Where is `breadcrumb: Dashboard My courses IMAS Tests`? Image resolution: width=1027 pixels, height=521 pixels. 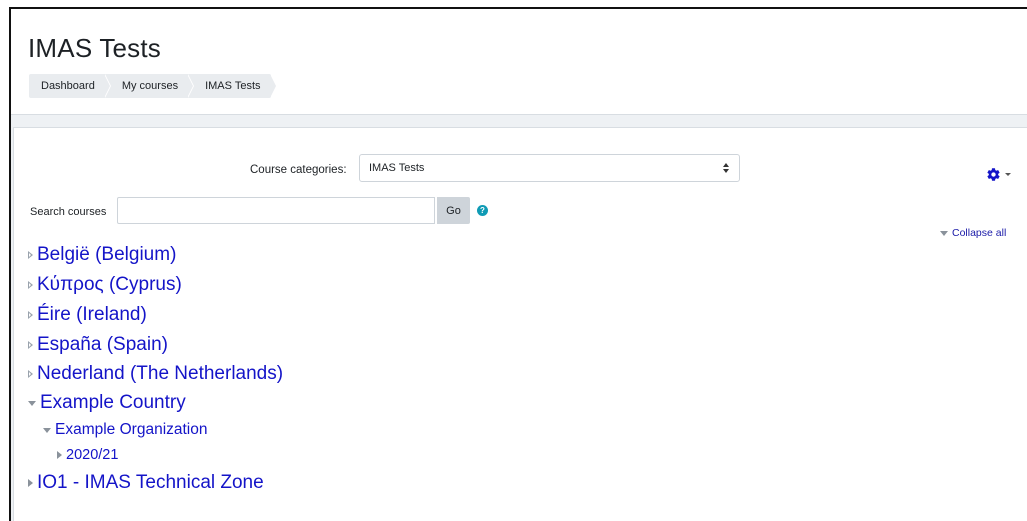
breadcrumb: Dashboard My courses IMAS Tests is located at coordinates (153, 86).